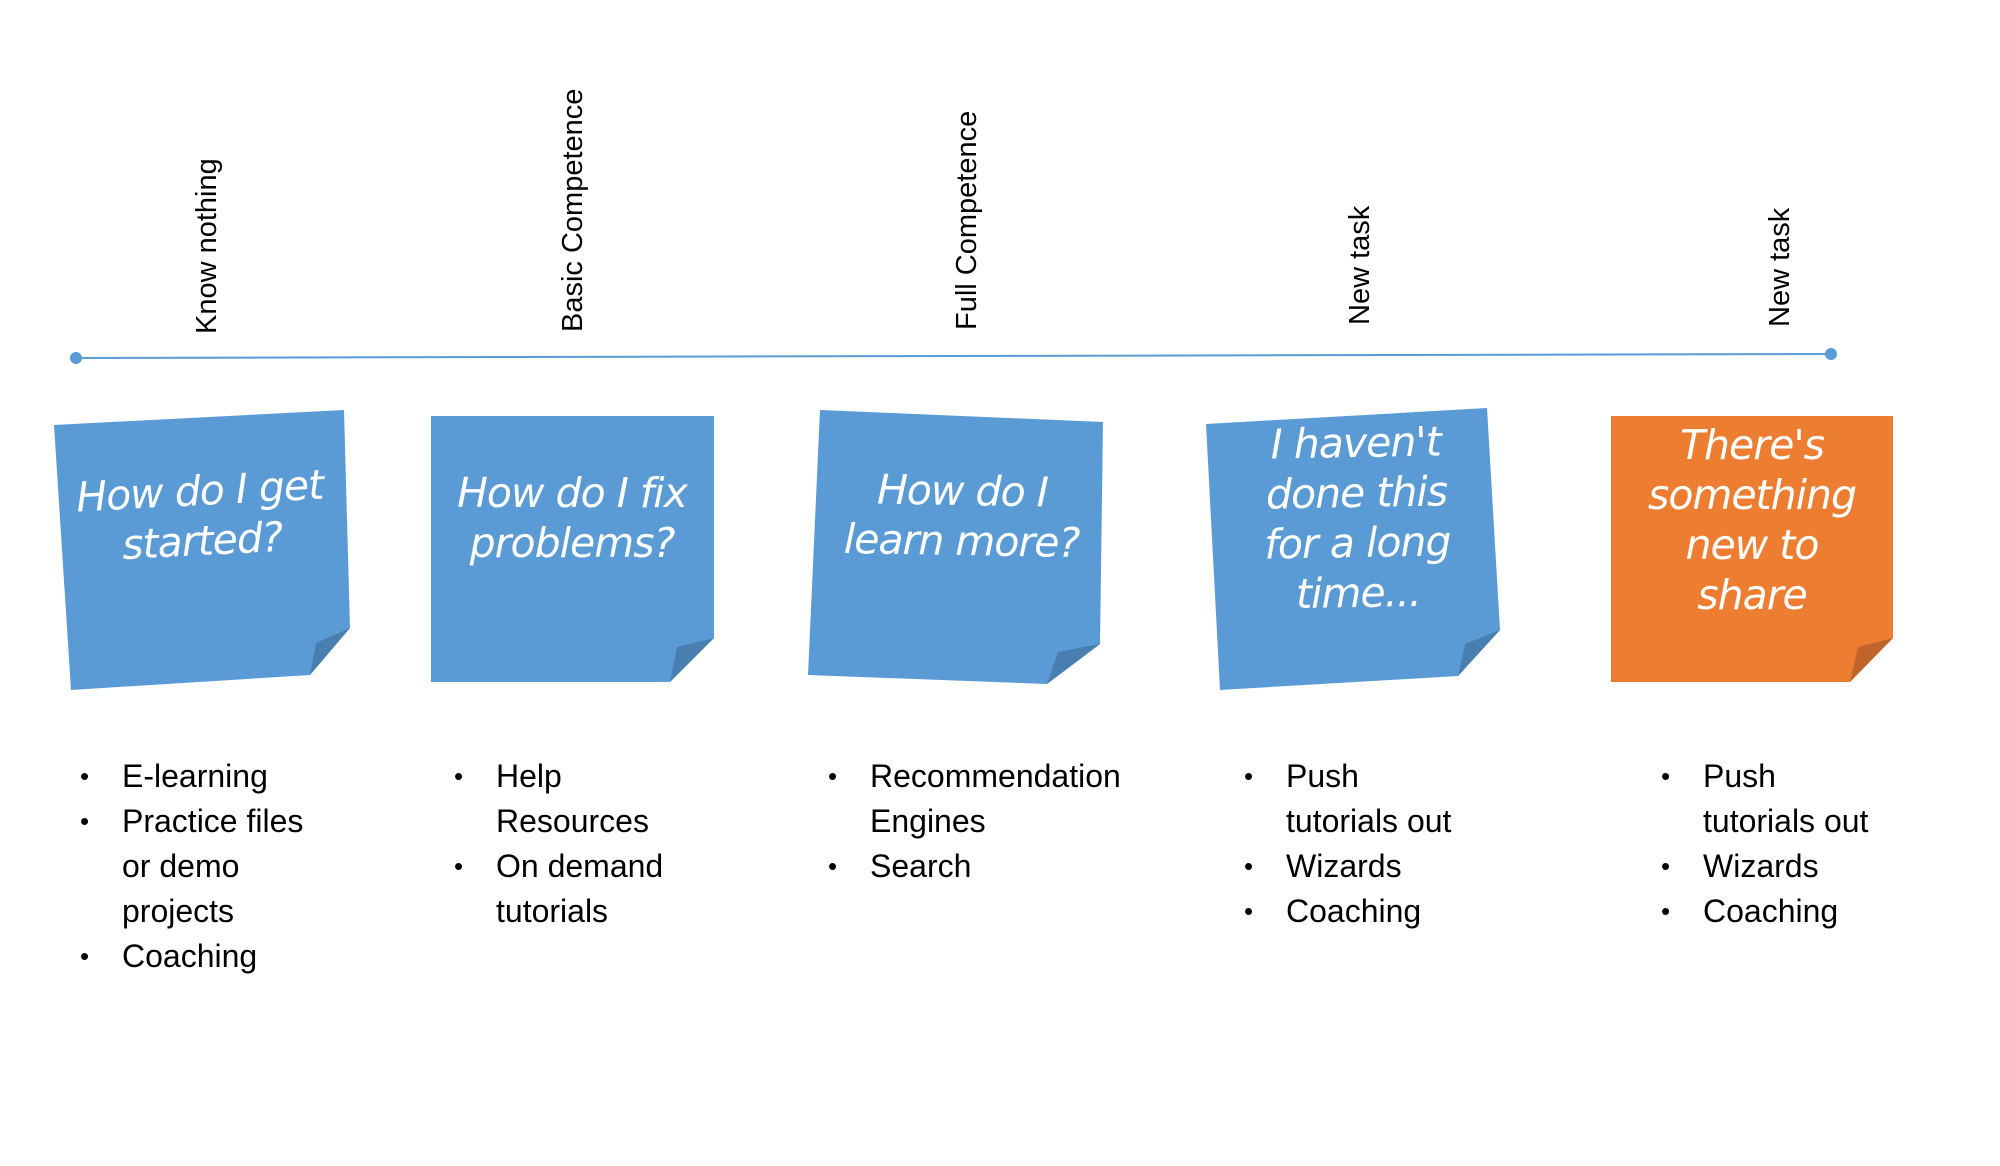 Image resolution: width=2000 pixels, height=1166 pixels. I want to click on list-item: • Practice files or demo projects, so click(240, 866).